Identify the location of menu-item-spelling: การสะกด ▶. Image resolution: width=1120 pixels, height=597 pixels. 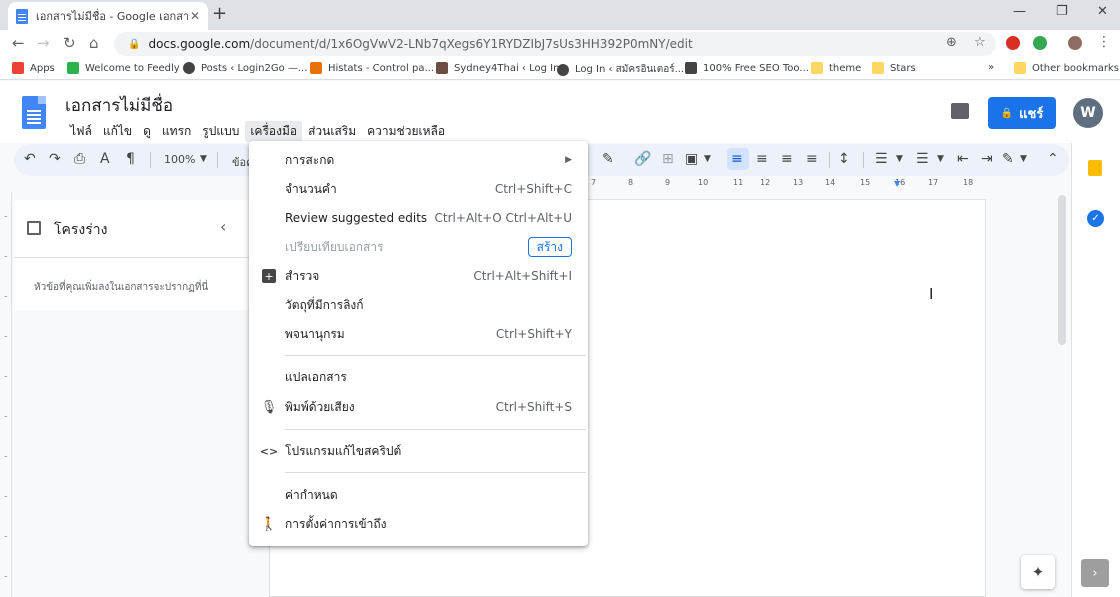
(418, 160).